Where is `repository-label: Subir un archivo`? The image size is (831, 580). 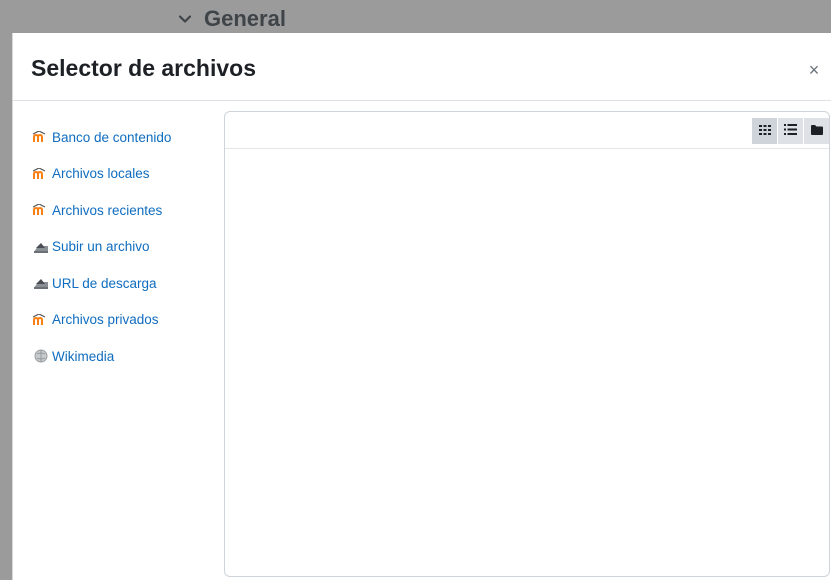
repository-label: Subir un archivo is located at coordinates (101, 247).